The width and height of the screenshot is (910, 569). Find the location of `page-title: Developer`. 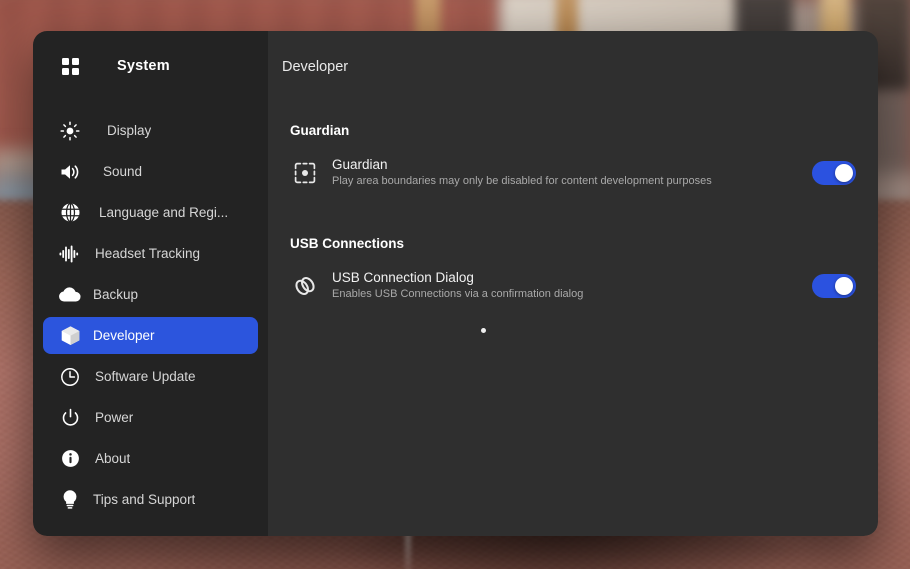

page-title: Developer is located at coordinates (315, 67).